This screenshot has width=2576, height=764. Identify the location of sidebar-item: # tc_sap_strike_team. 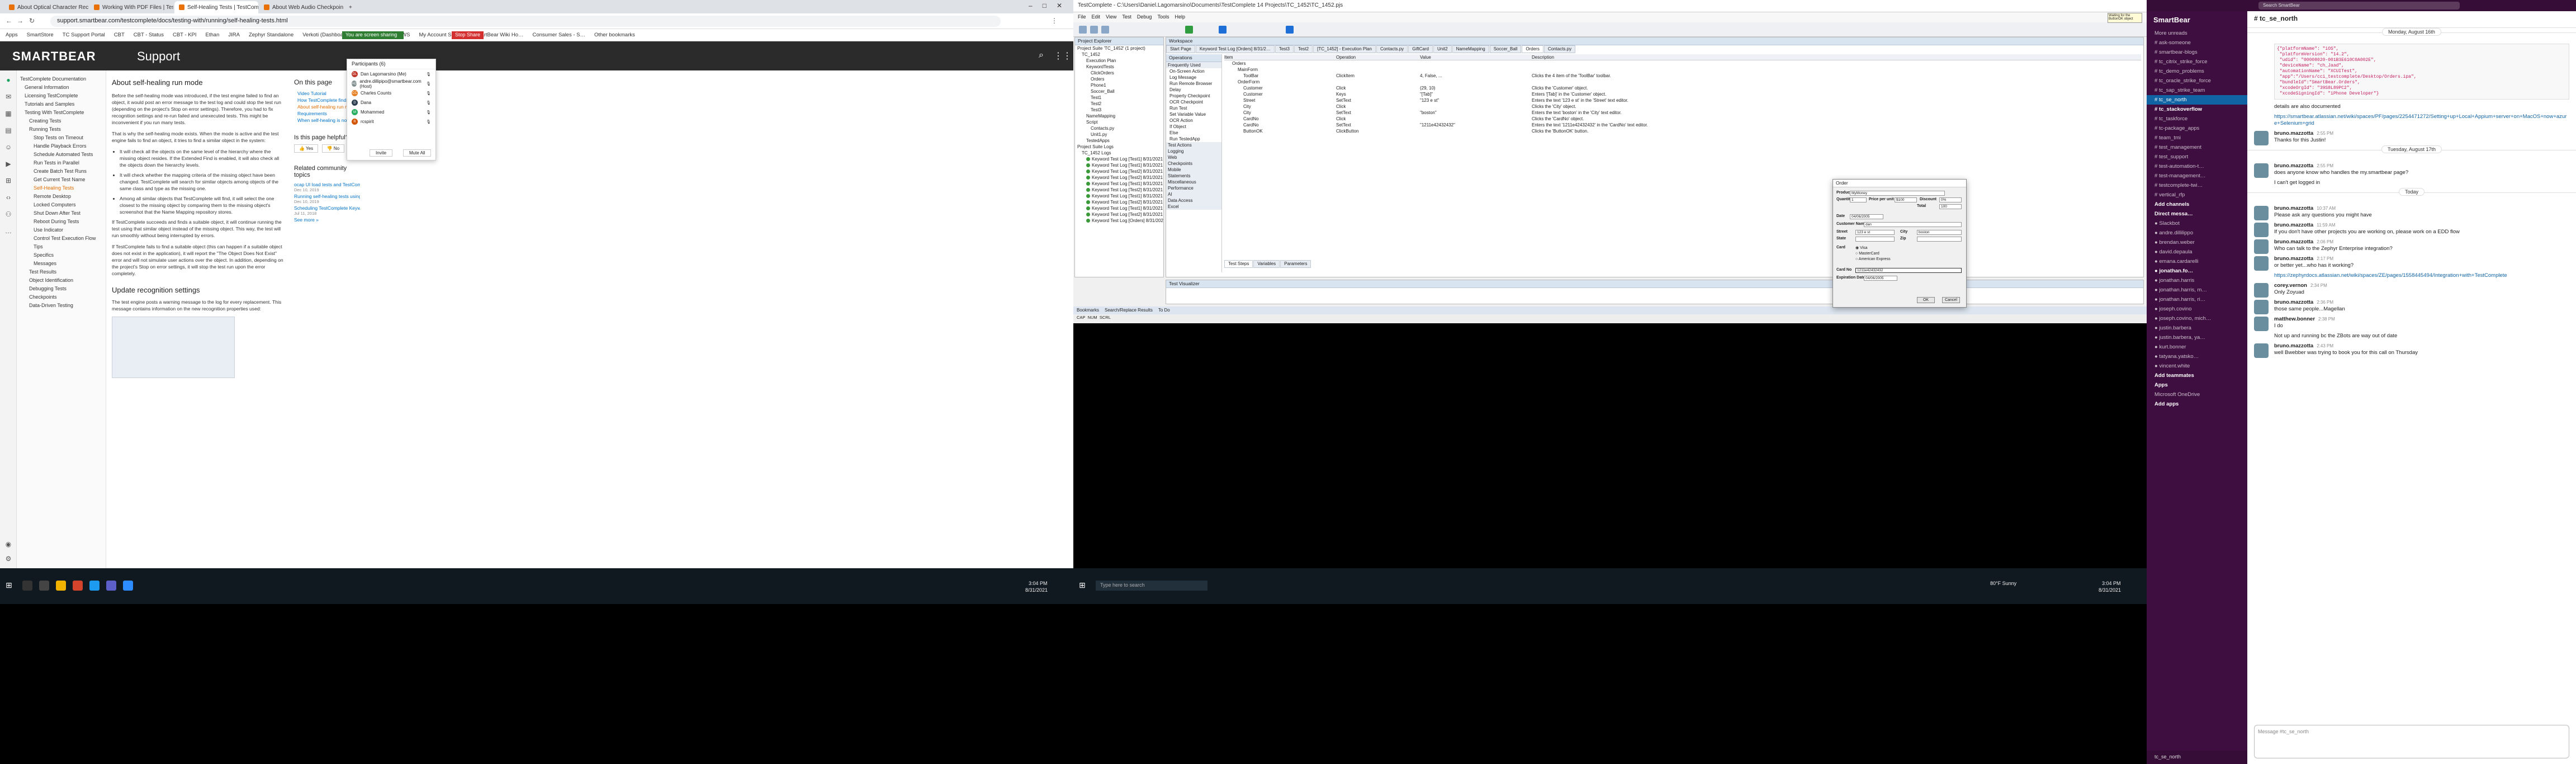
(2197, 90).